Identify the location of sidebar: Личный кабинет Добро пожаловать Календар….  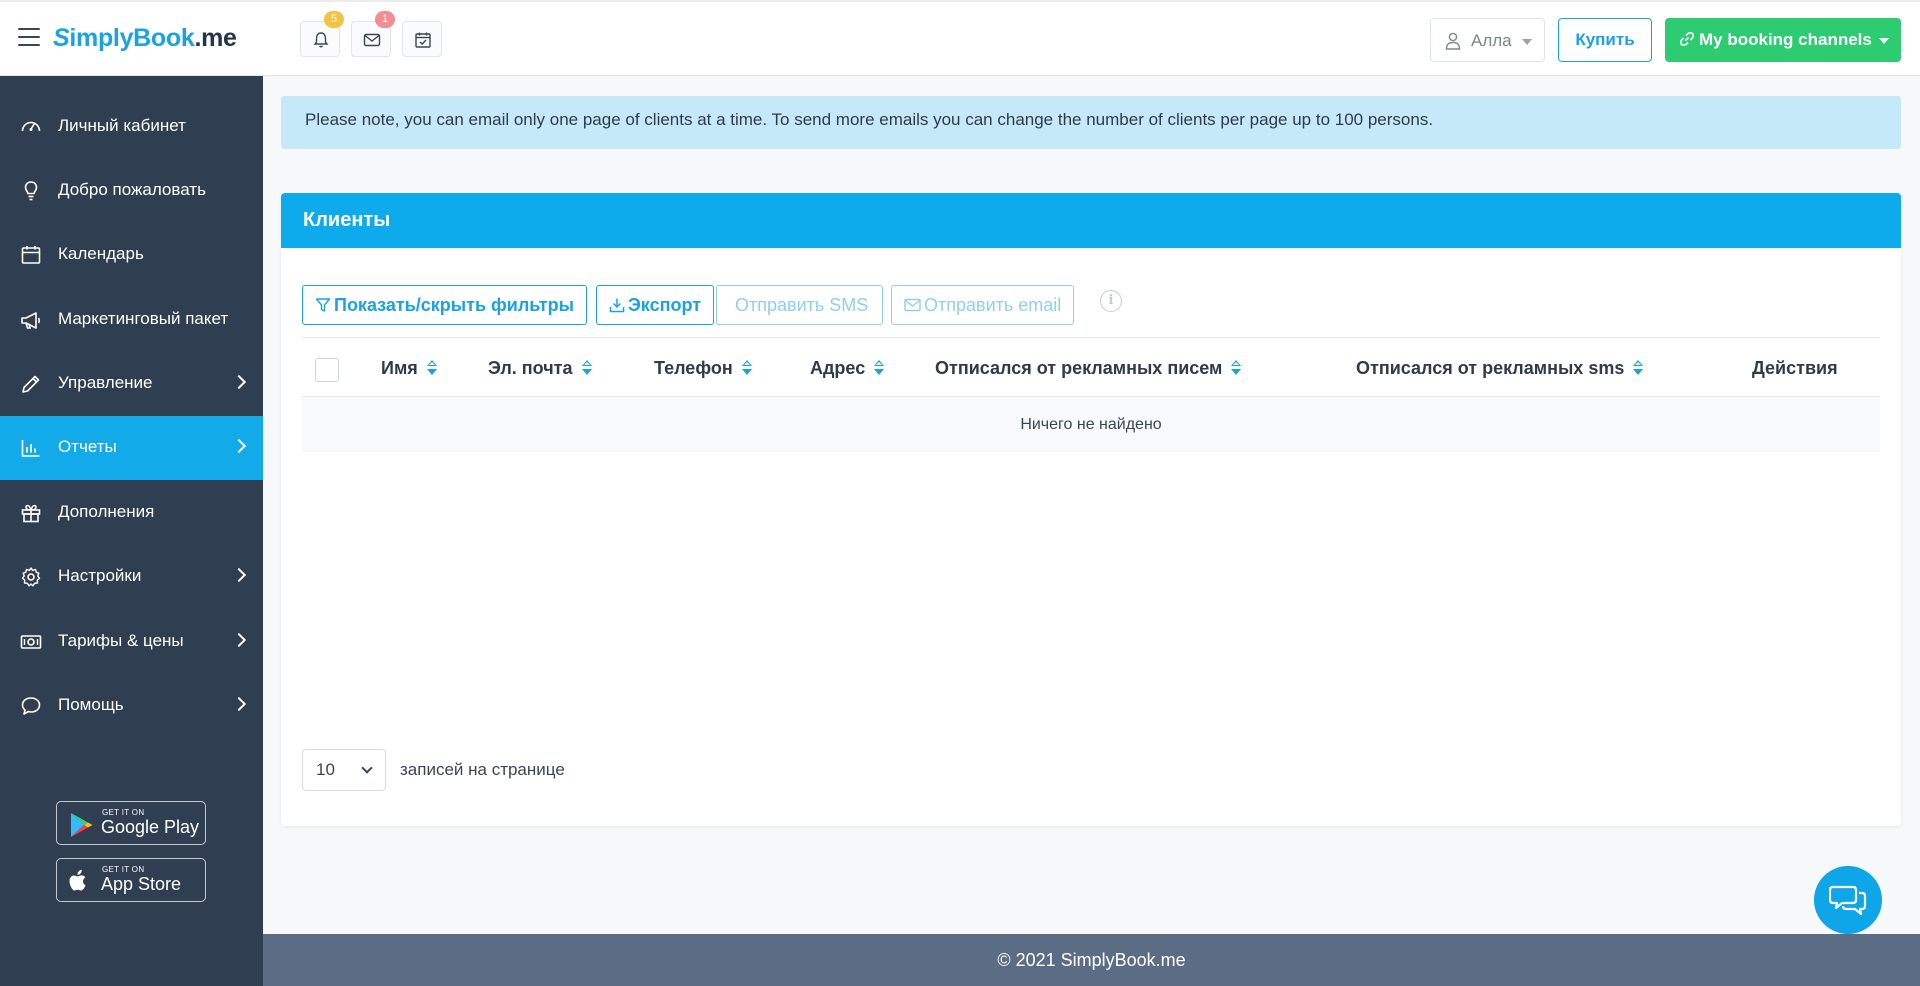
(131, 531).